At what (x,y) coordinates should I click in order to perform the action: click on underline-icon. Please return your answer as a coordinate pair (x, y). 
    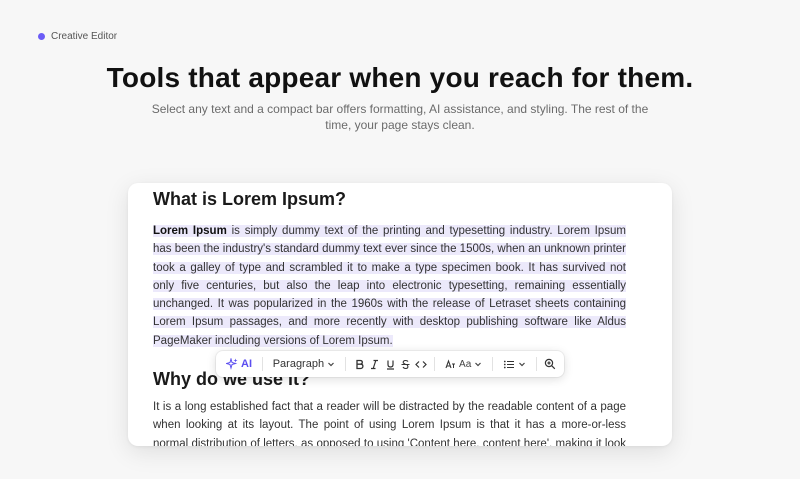
    Looking at the image, I should click on (390, 364).